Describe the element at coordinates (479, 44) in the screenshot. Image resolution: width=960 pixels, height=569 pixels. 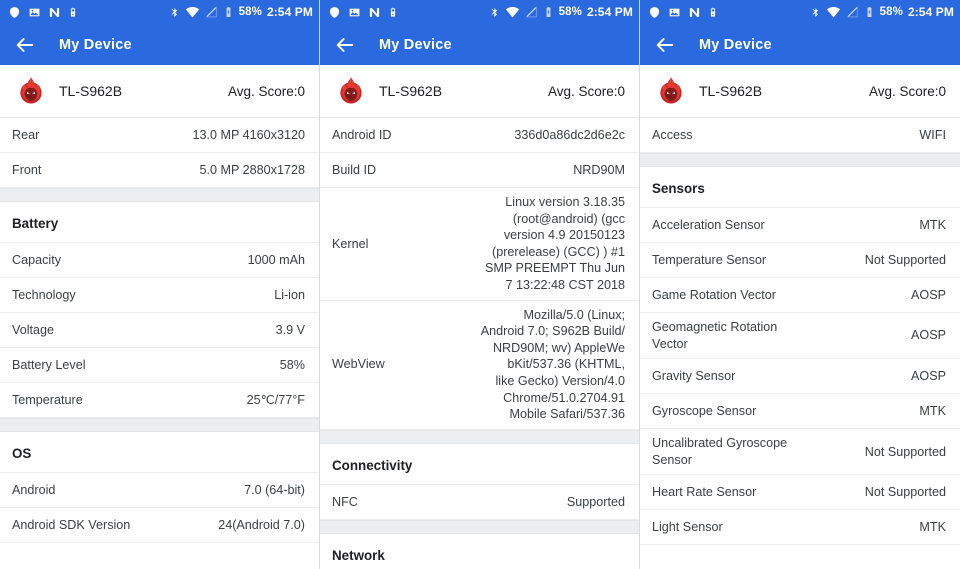
I see `app-bar: My Device` at that location.